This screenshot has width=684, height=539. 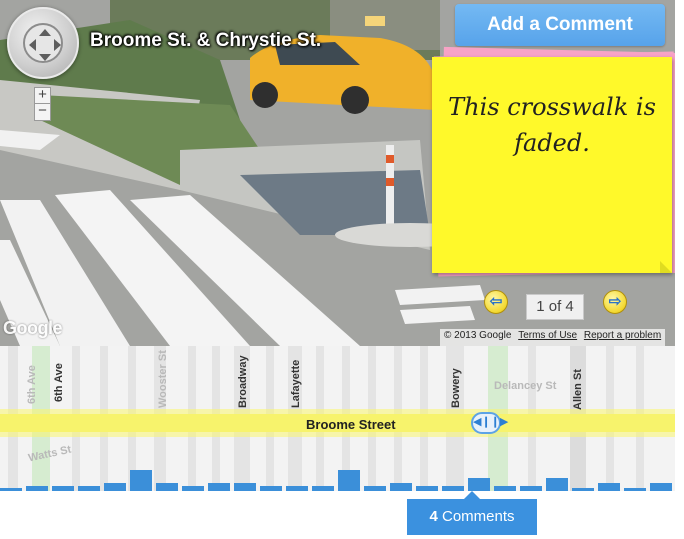 I want to click on previous-note-button: ⇦, so click(x=496, y=302).